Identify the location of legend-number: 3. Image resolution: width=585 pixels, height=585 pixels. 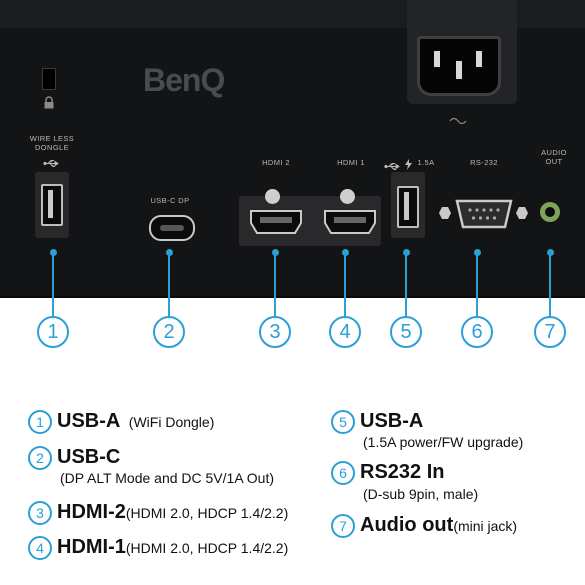
(40, 513).